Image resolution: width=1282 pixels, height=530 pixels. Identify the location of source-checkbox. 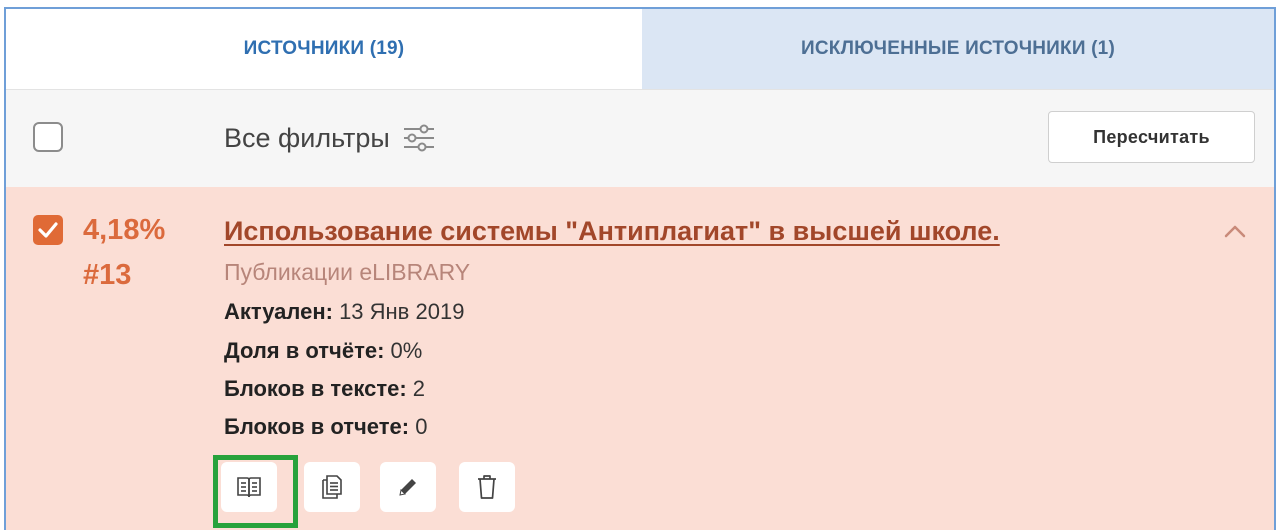
(48, 230).